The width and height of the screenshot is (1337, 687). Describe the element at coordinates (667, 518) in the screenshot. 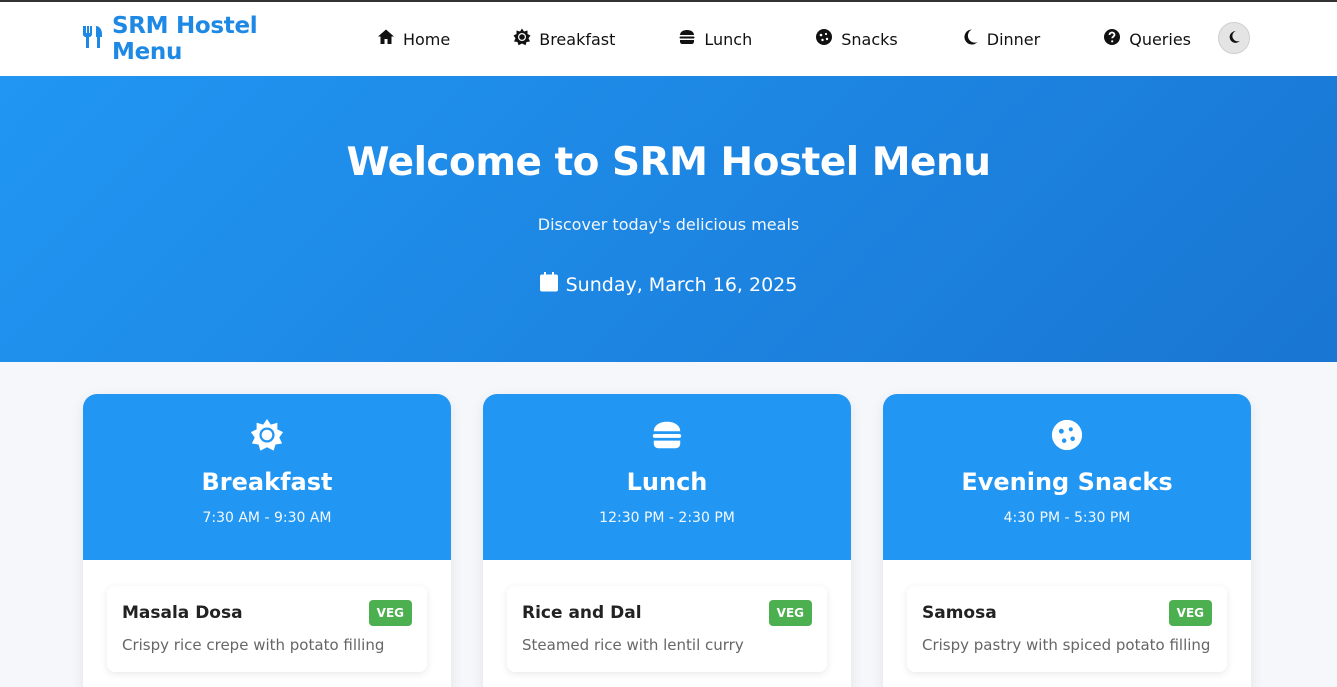

I see `card-time: 12:30 PM - 2:30 PM` at that location.